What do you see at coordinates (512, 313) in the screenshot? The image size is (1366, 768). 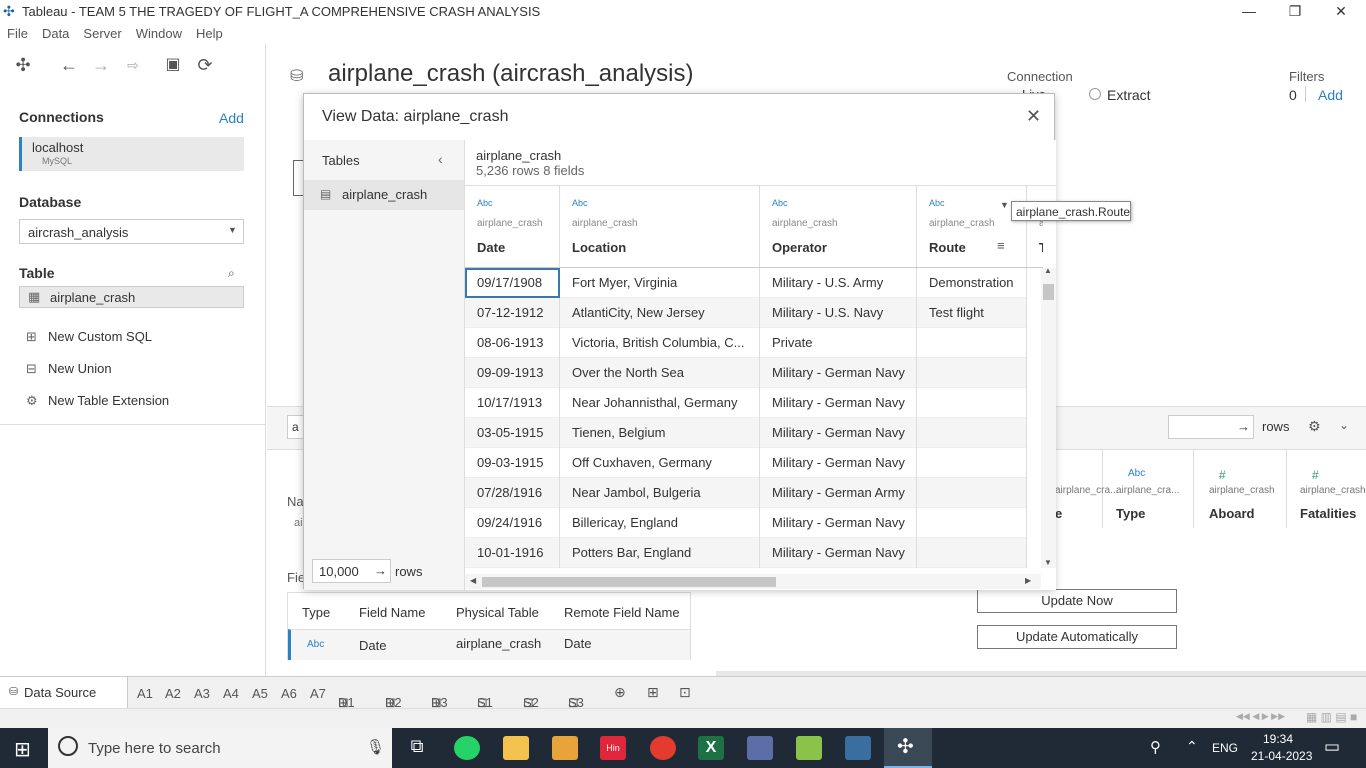 I see `table-cell: 07-12-1912` at bounding box center [512, 313].